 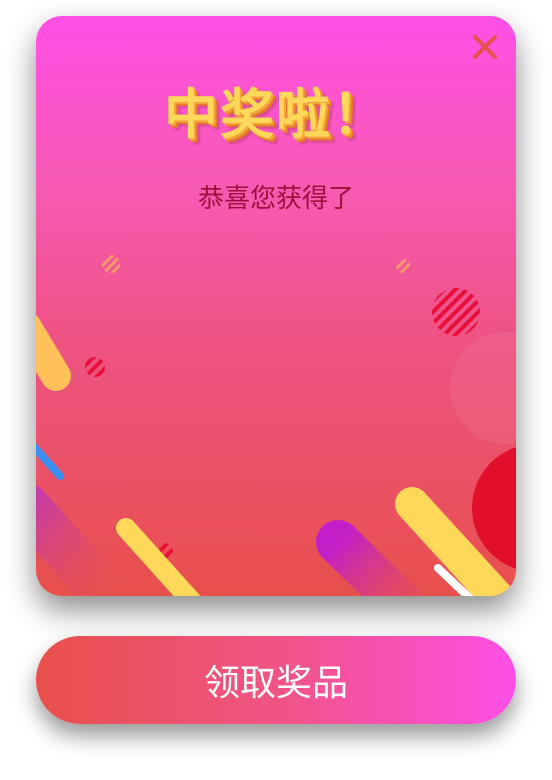 What do you see at coordinates (276, 114) in the screenshot?
I see `dialog-title: 中奖啦！` at bounding box center [276, 114].